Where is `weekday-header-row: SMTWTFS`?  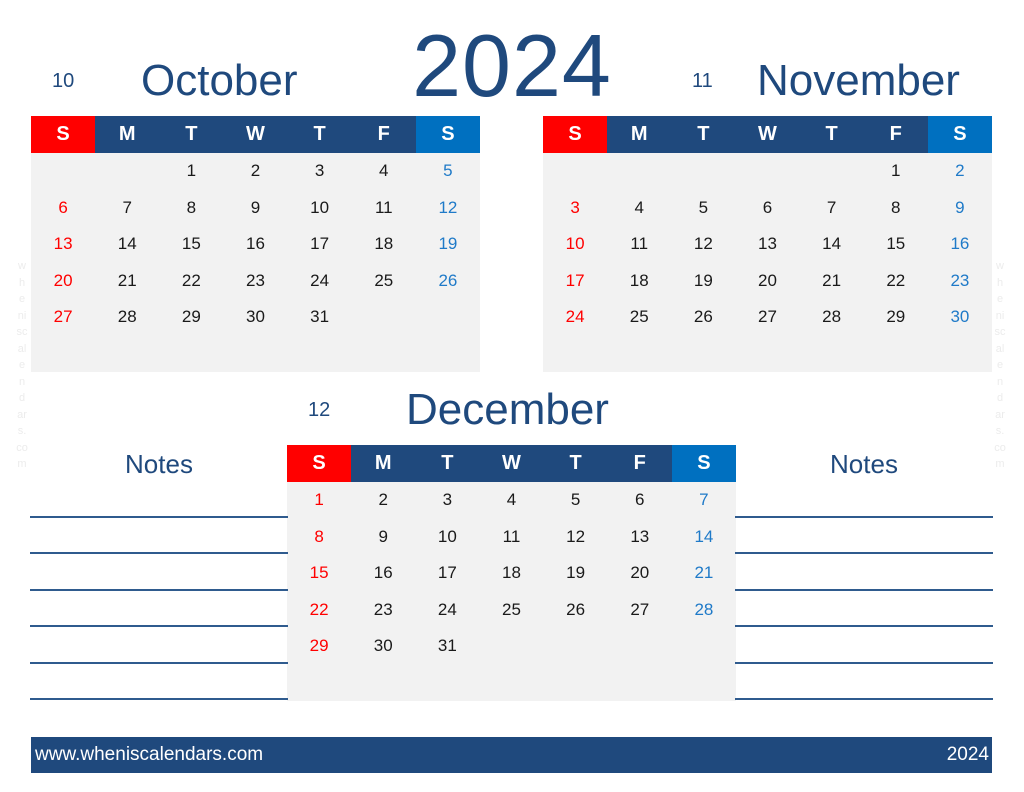 weekday-header-row: SMTWTFS is located at coordinates (511, 463).